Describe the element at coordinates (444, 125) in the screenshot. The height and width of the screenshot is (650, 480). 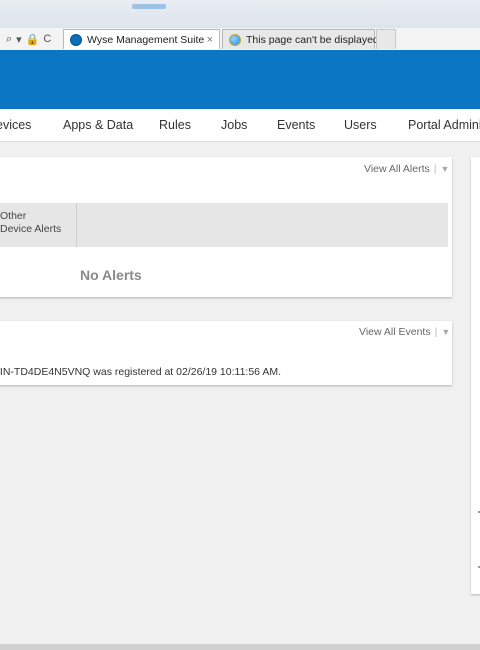
I see `nav-portal-administration: Portal Adminis` at that location.